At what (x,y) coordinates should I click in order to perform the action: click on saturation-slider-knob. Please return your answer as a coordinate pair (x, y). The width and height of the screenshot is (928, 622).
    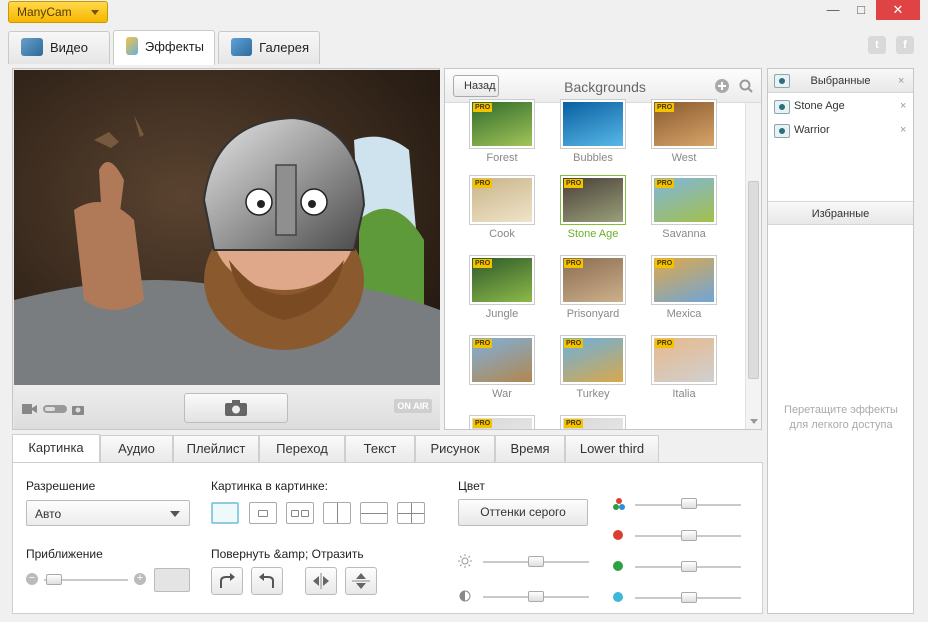
    Looking at the image, I should click on (689, 503).